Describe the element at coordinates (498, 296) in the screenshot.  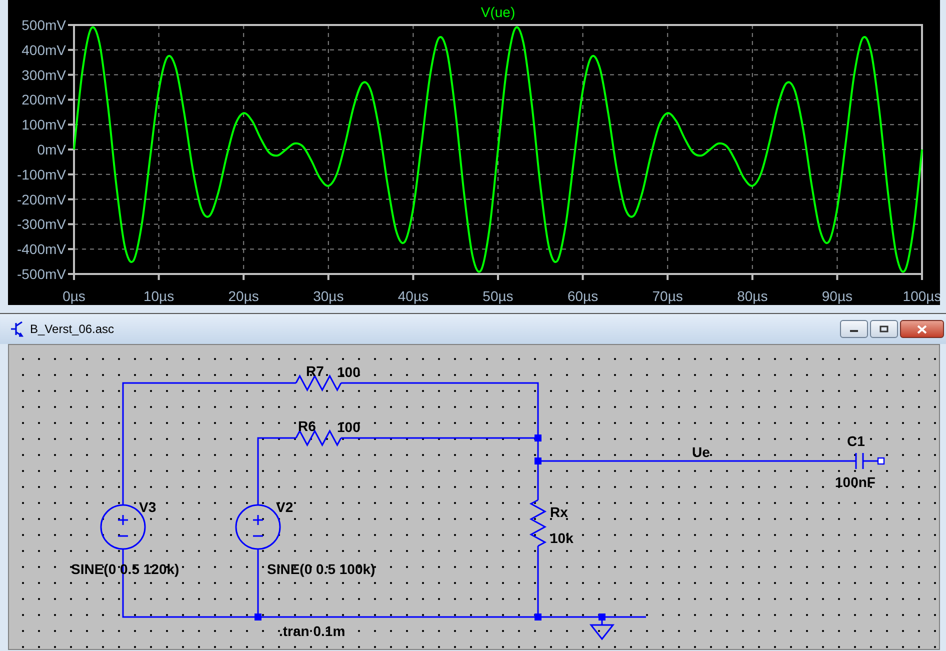
I see `x-axis-label: 50µs` at that location.